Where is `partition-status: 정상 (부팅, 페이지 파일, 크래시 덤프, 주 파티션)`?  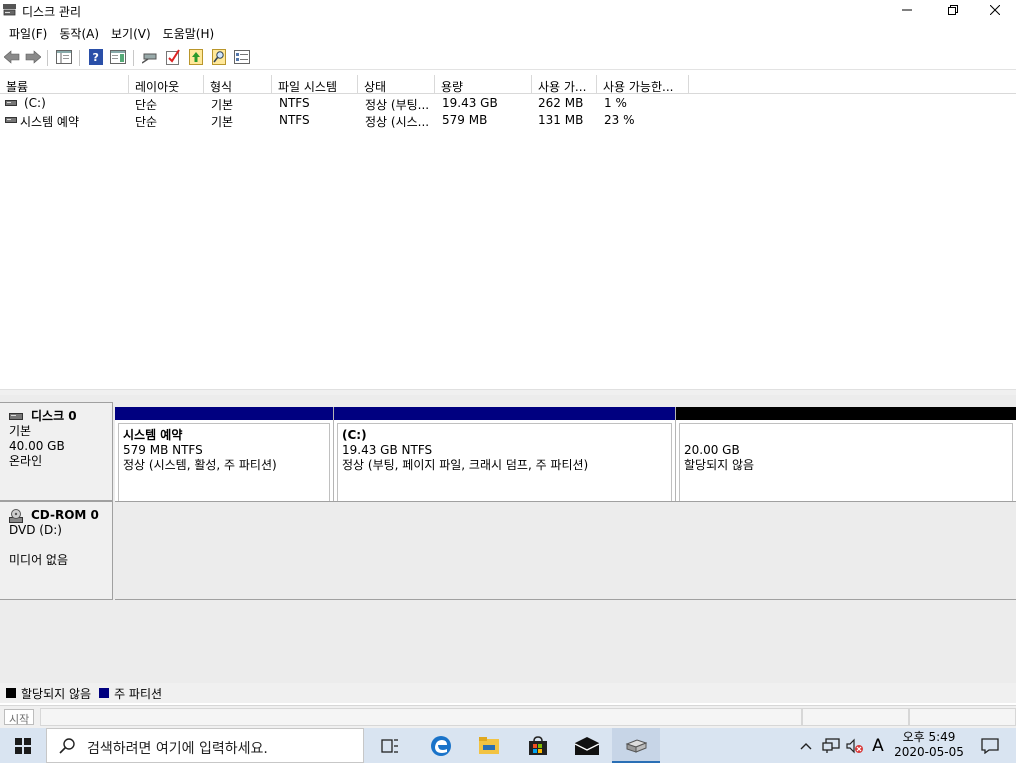
partition-status: 정상 (부팅, 페이지 파일, 크래시 덤프, 주 파티션) is located at coordinates (465, 465).